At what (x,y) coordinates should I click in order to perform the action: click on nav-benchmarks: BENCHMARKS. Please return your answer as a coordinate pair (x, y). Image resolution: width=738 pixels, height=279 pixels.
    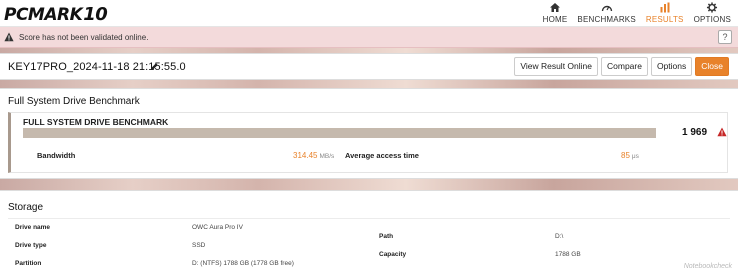
    Looking at the image, I should click on (606, 13).